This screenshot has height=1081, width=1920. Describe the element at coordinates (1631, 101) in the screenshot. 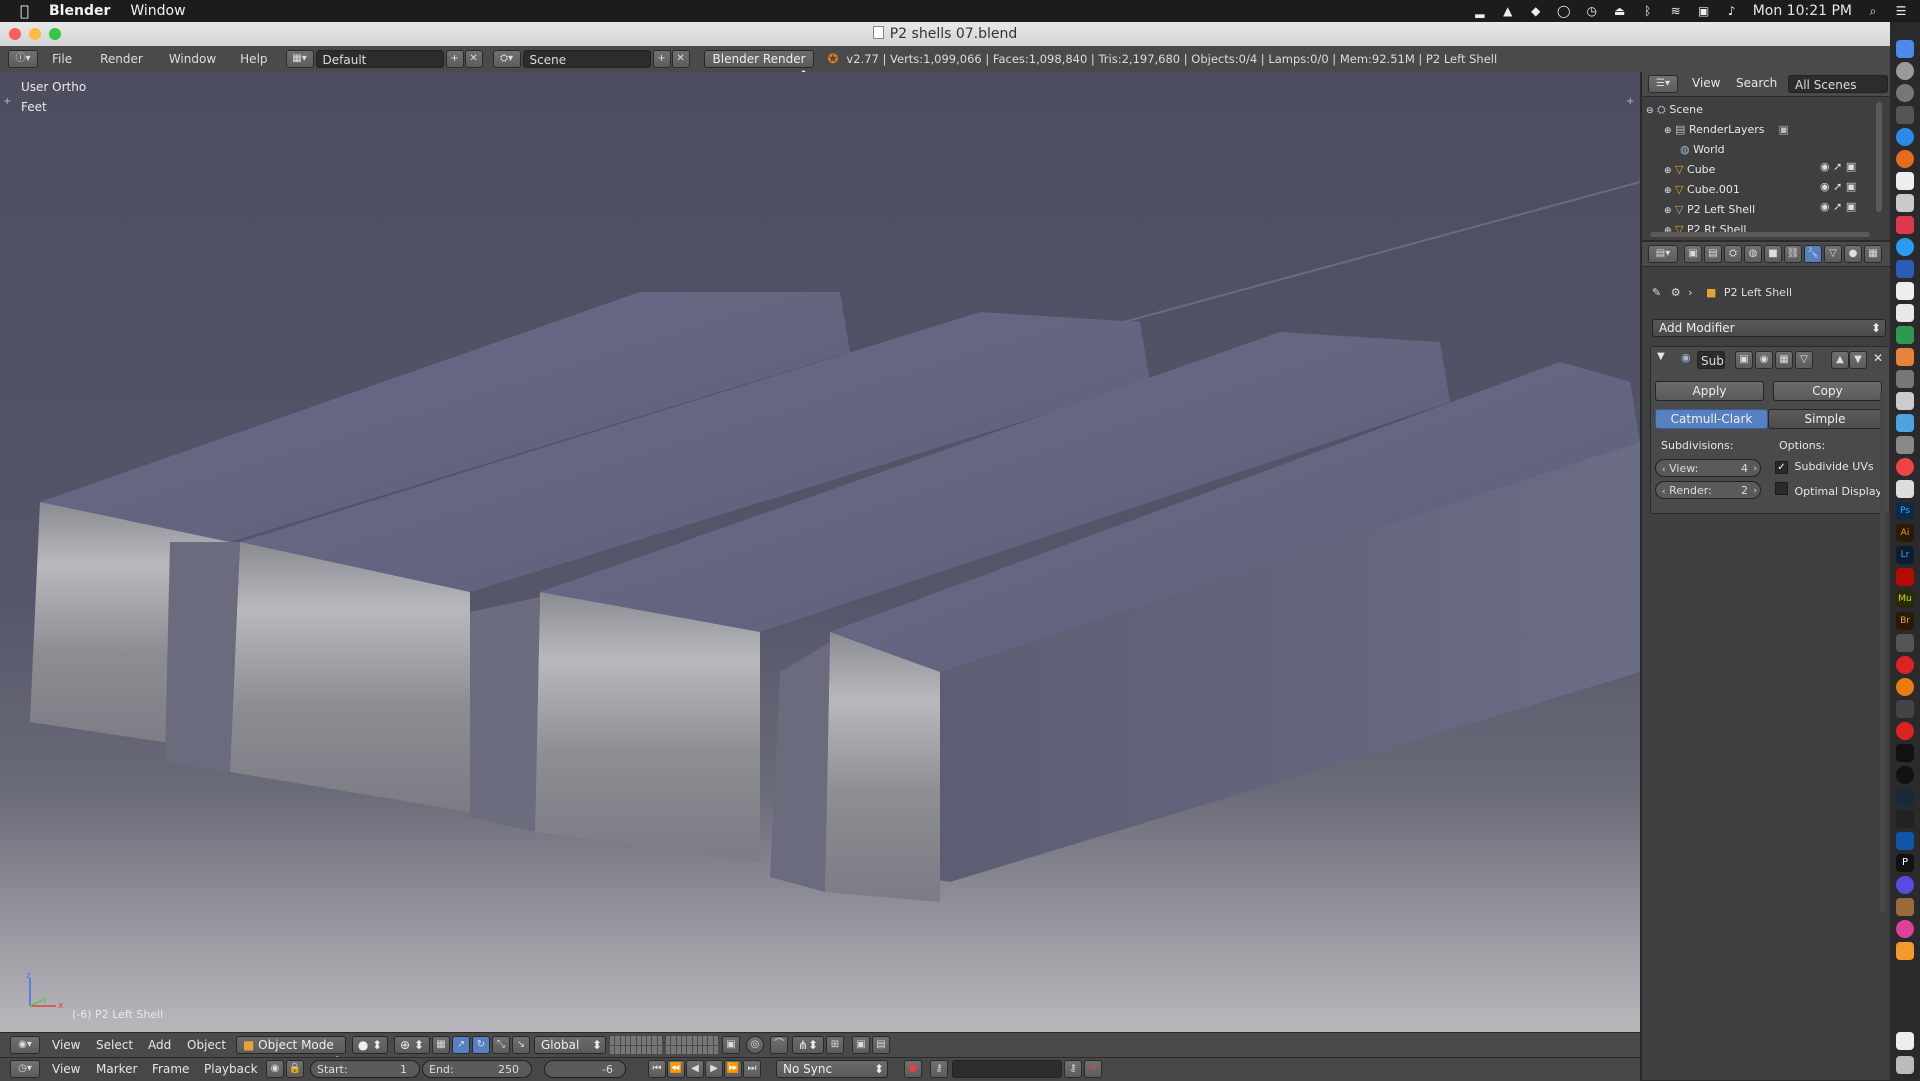

I see `region-toggle-icon: +` at that location.